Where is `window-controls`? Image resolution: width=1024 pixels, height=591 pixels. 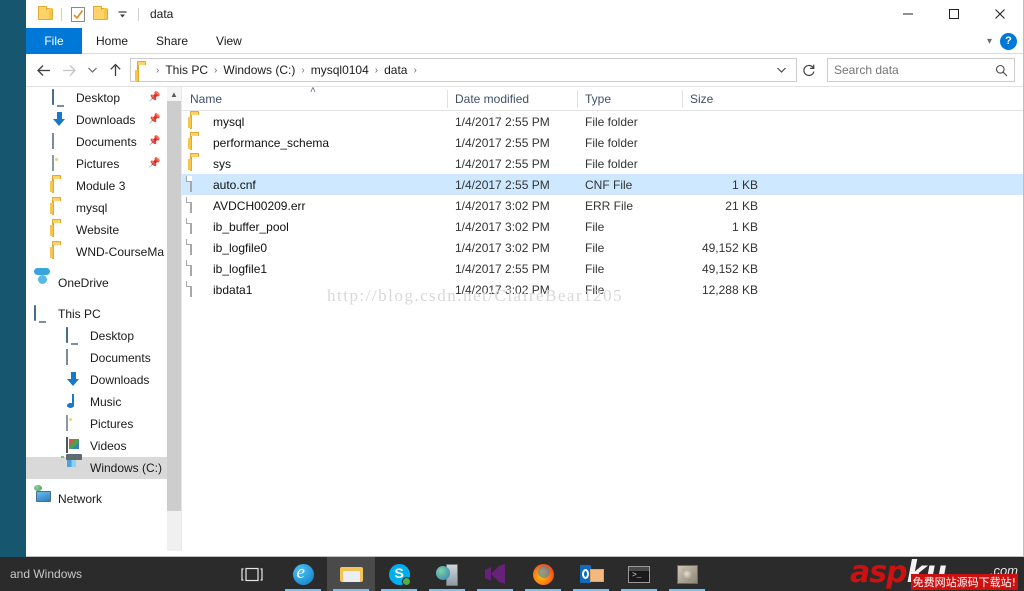 window-controls is located at coordinates (954, 14).